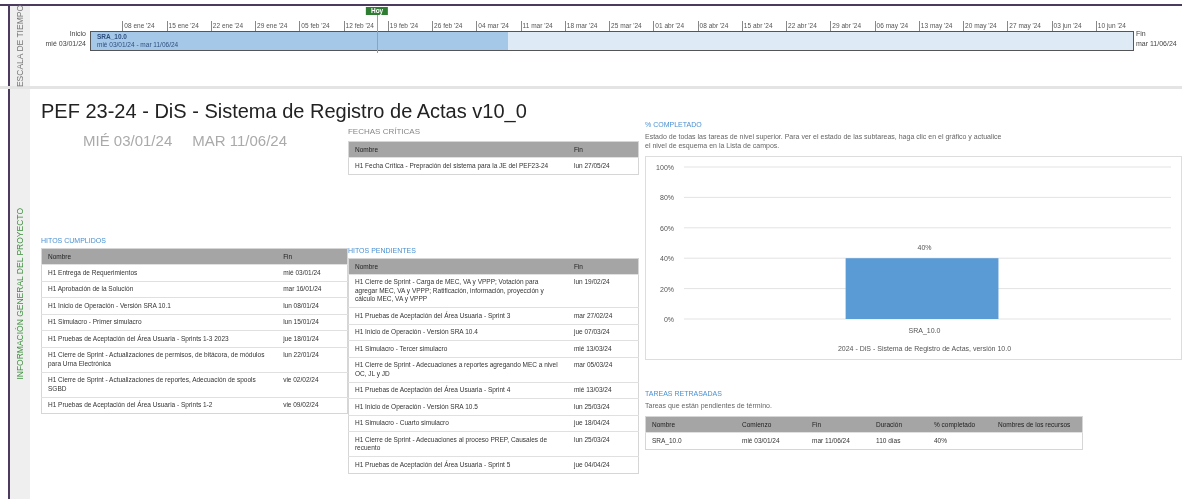 This screenshot has width=1182, height=499. Describe the element at coordinates (384, 131) in the screenshot. I see `section-heading: FECHAS CRÍTICAS` at that location.